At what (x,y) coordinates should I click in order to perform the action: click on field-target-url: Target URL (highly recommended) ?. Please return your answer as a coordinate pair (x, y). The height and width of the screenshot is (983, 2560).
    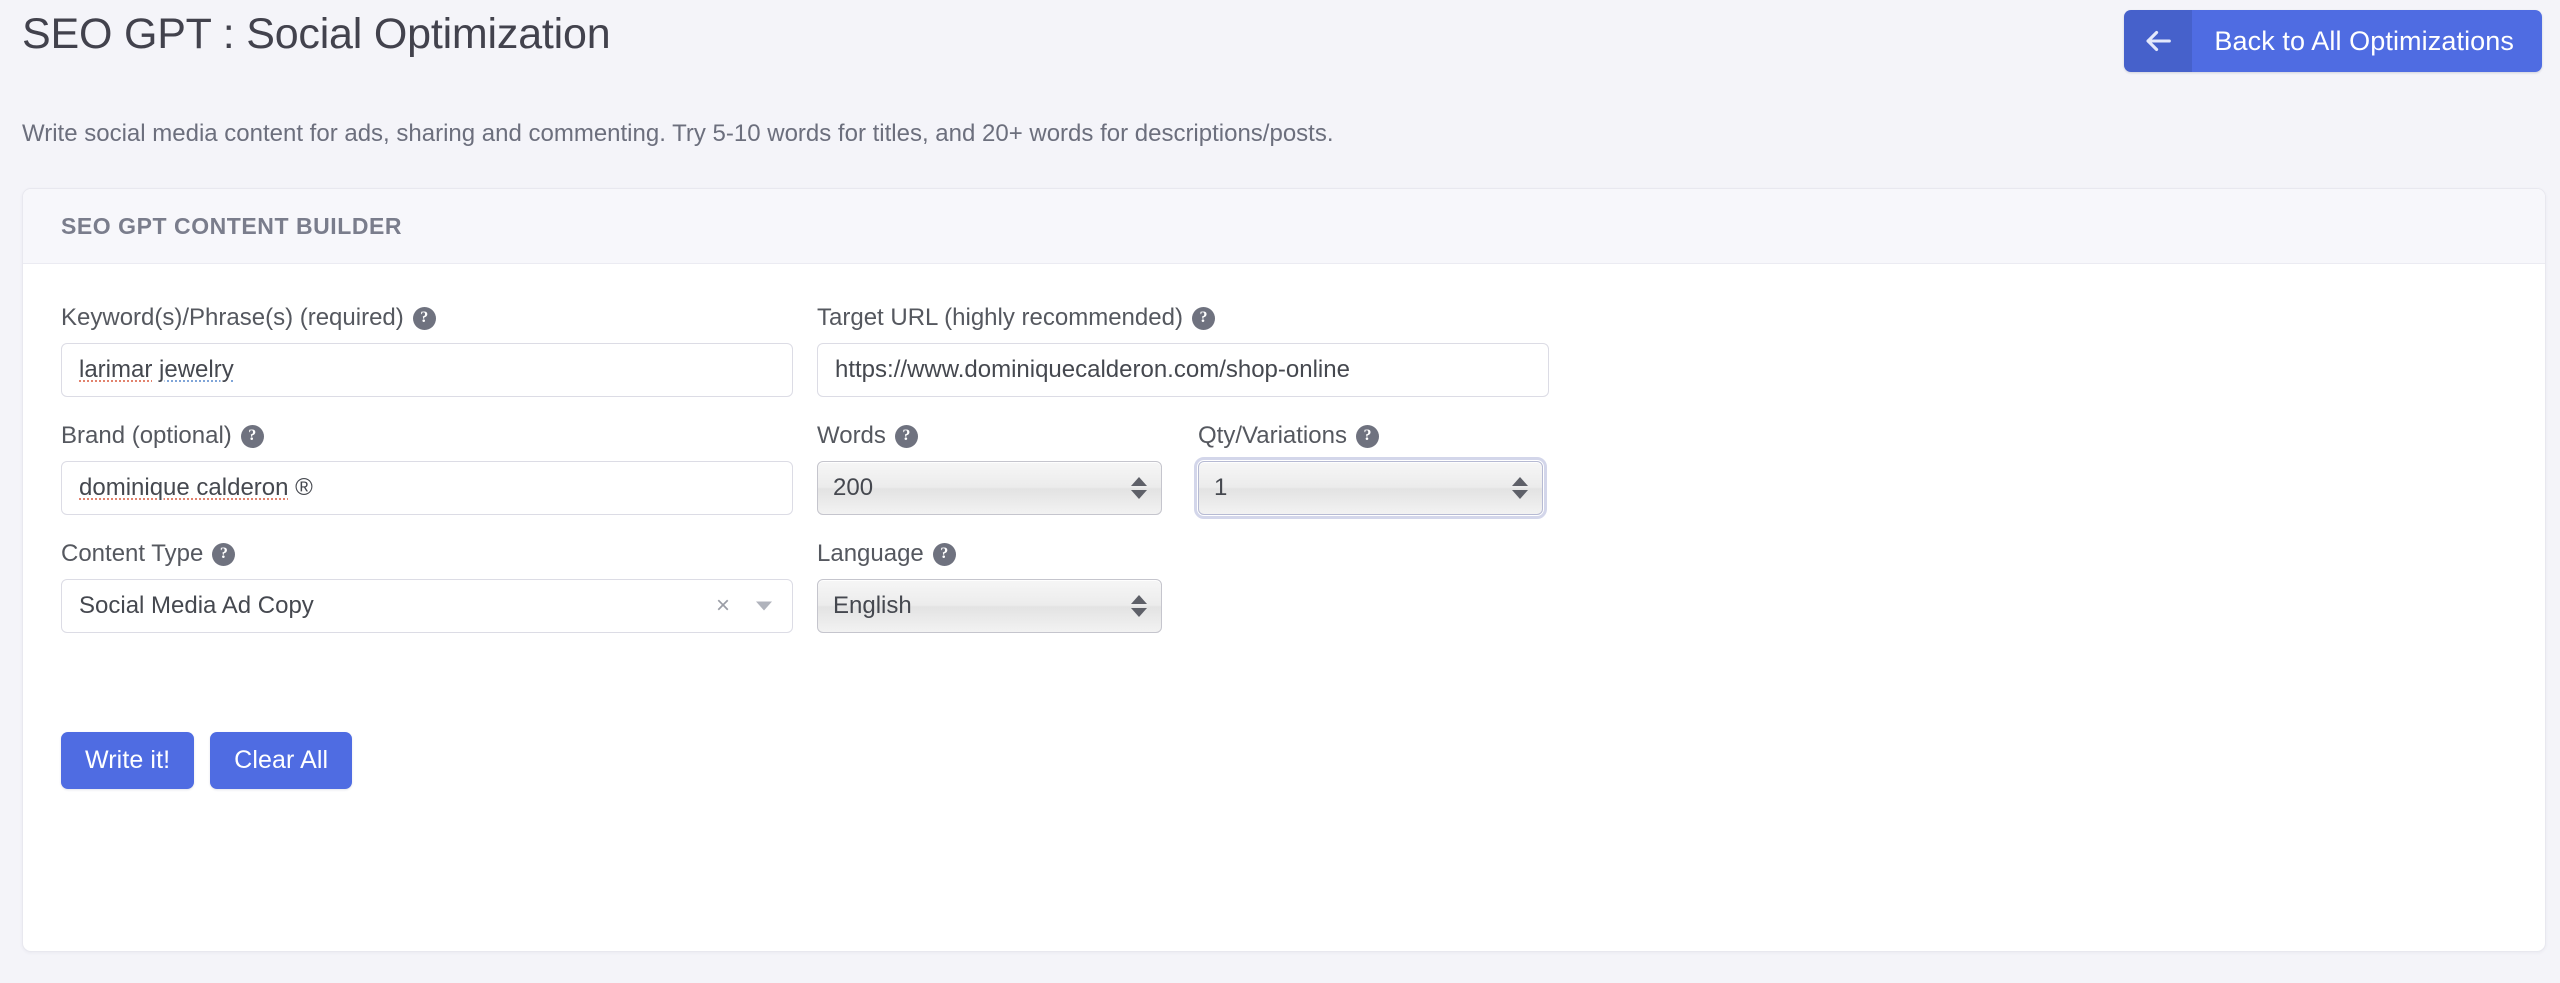
    Looking at the image, I should click on (1183, 350).